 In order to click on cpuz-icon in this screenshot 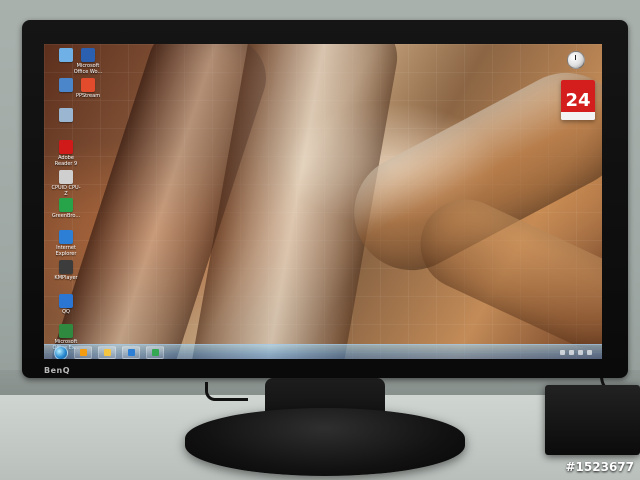, I will do `click(66, 177)`.